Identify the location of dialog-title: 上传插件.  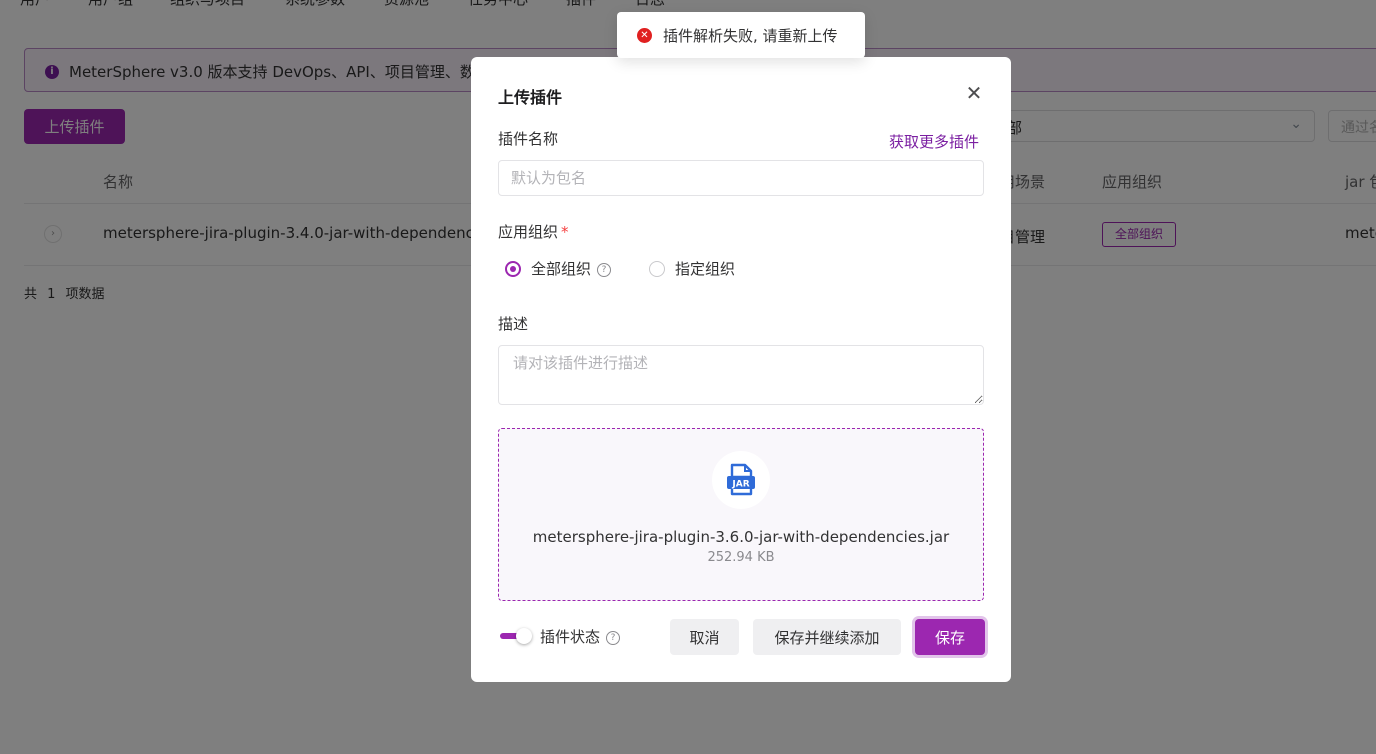
(530, 97).